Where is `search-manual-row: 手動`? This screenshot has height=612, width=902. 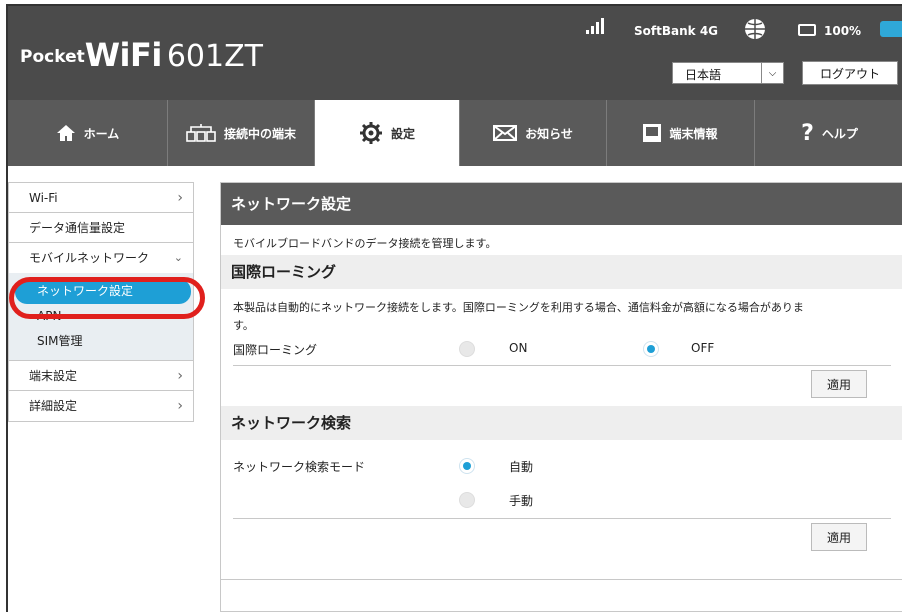
search-manual-row: 手動 is located at coordinates (561, 501).